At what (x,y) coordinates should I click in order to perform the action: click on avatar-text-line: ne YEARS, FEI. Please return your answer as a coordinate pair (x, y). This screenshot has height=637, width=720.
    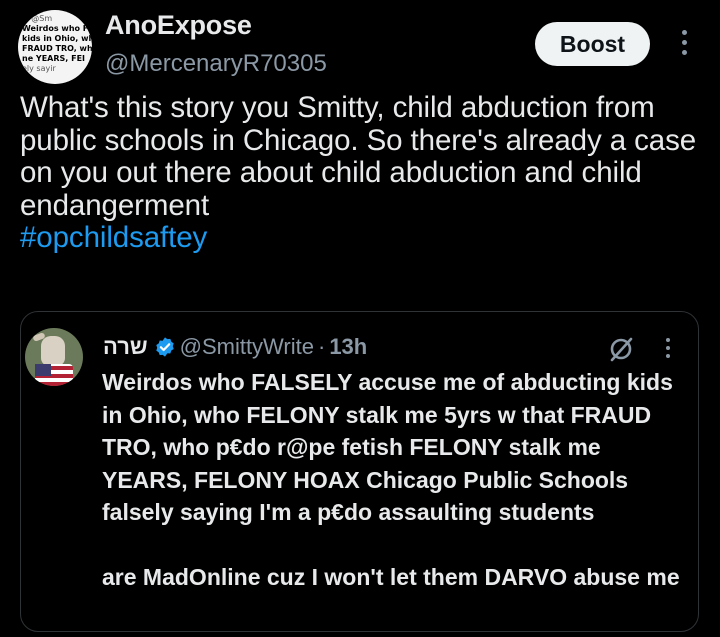
    Looking at the image, I should click on (54, 58).